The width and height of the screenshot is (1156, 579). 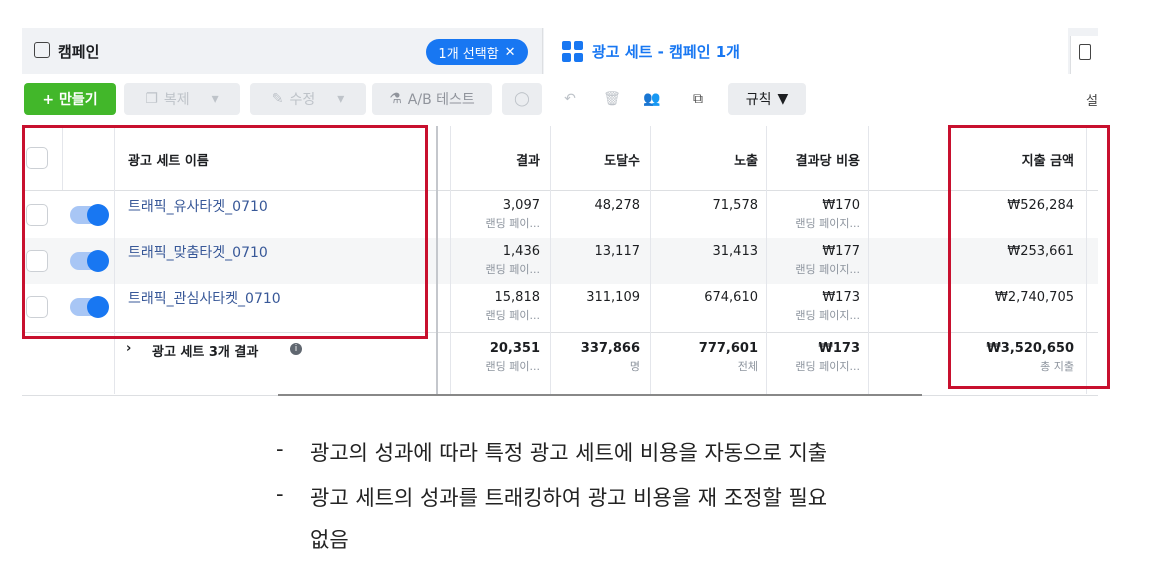 I want to click on create-button-label: + 만들기, so click(x=70, y=100).